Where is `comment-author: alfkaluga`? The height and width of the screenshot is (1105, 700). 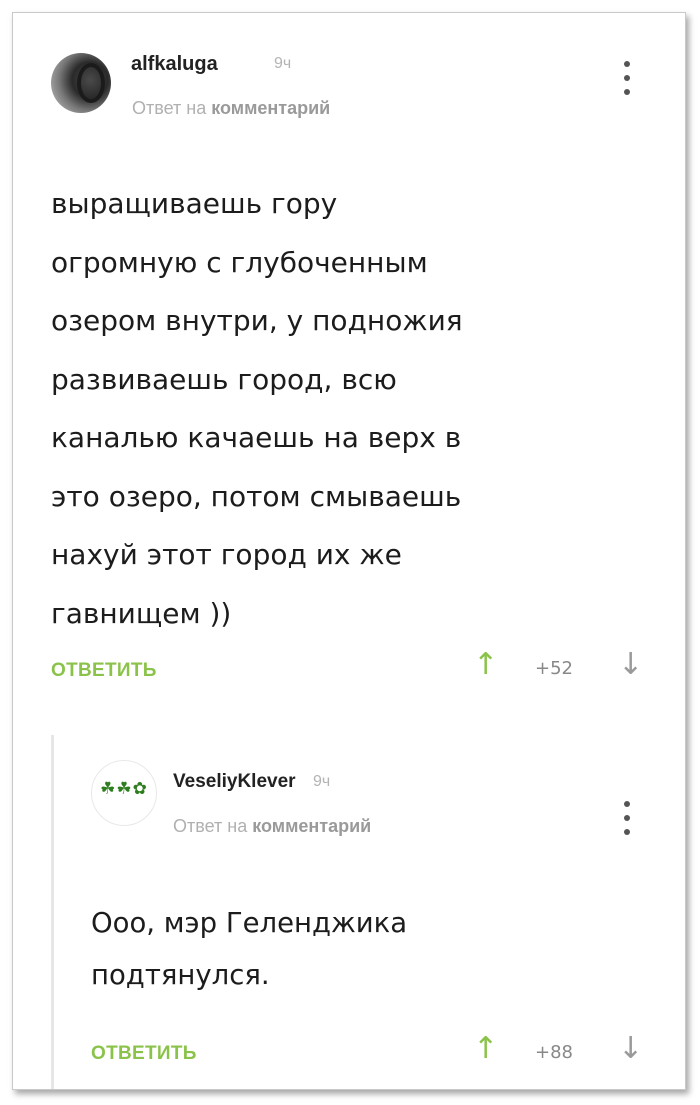
comment-author: alfkaluga is located at coordinates (174, 64).